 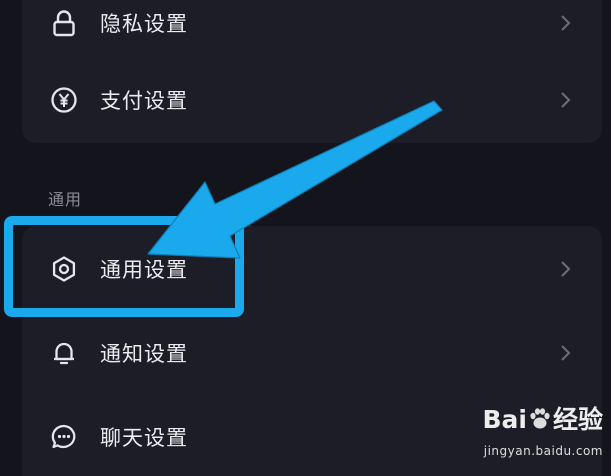 I want to click on paw-icon, so click(x=540, y=423).